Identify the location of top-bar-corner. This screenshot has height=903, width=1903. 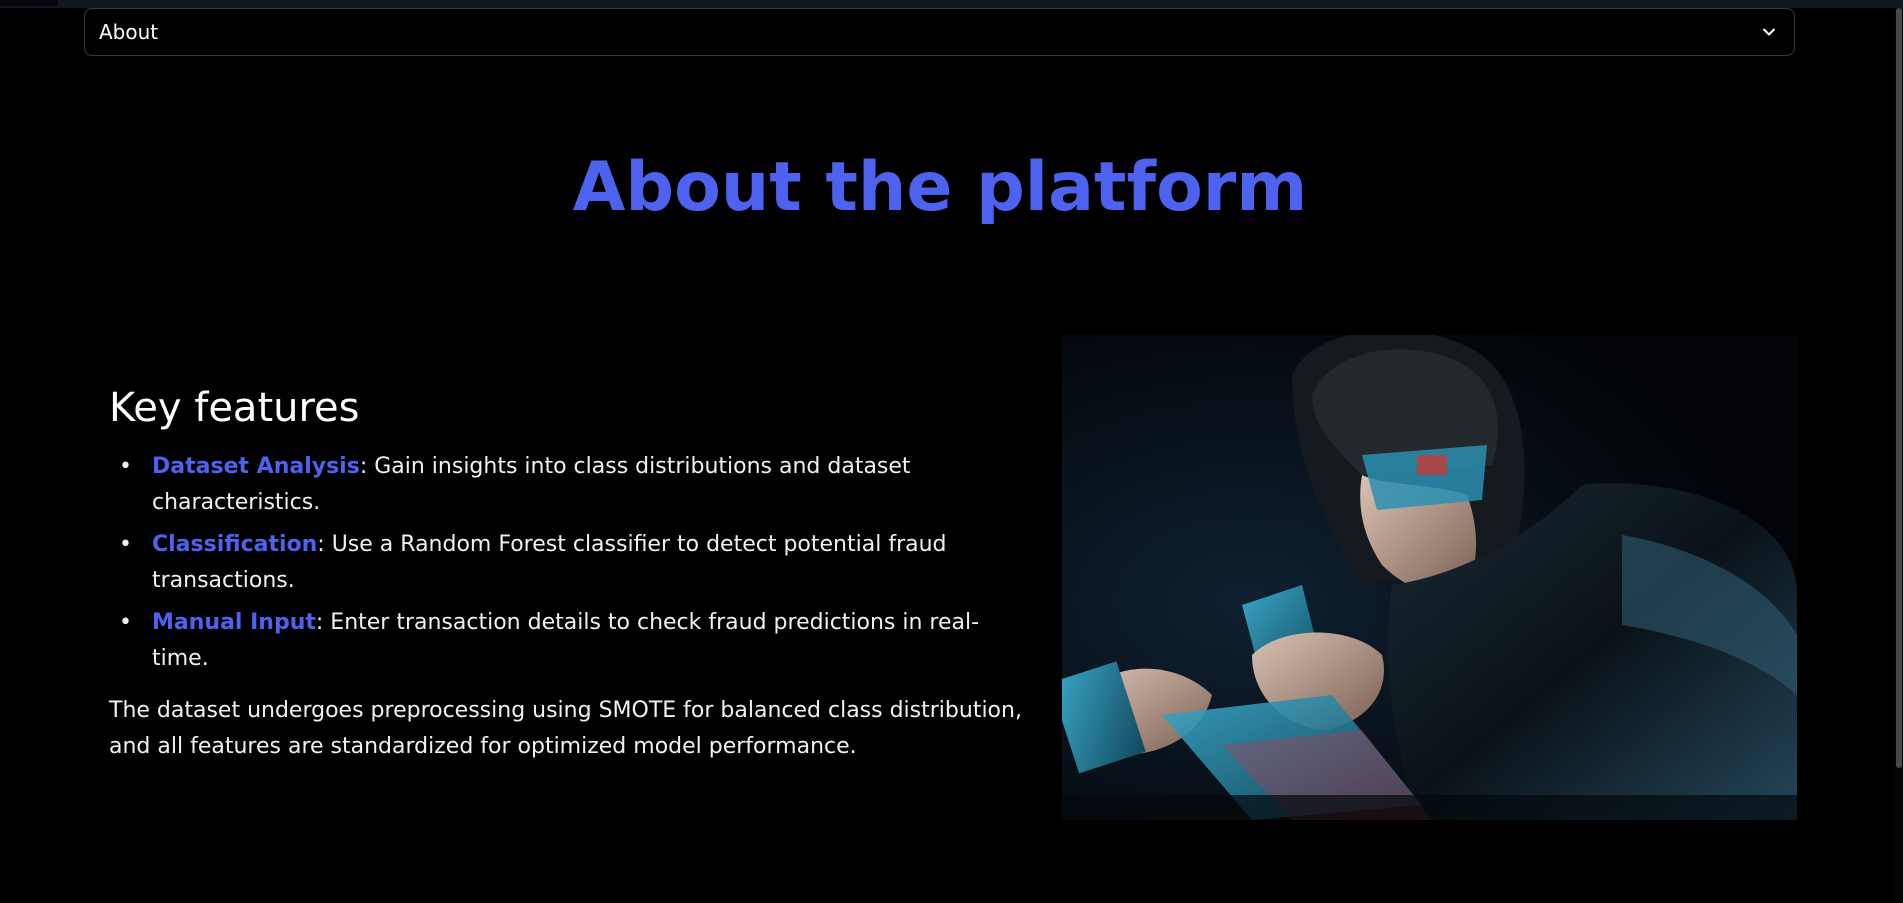
(29, 3).